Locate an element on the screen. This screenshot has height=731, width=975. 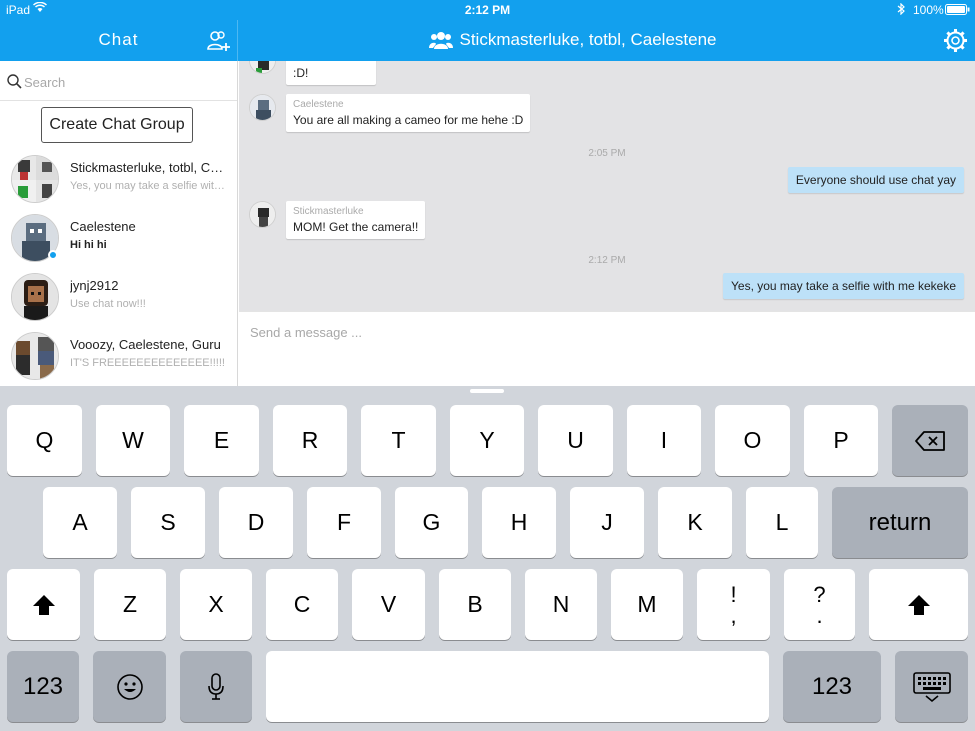
key-r: R is located at coordinates (310, 440).